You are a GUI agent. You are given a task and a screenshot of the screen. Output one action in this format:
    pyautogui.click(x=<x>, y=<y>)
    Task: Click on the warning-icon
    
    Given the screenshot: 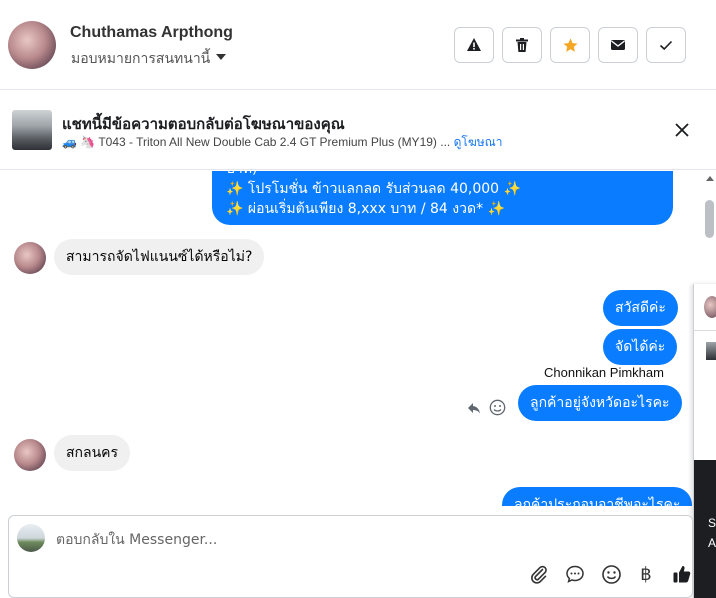 What is the action you would take?
    pyautogui.click(x=474, y=44)
    